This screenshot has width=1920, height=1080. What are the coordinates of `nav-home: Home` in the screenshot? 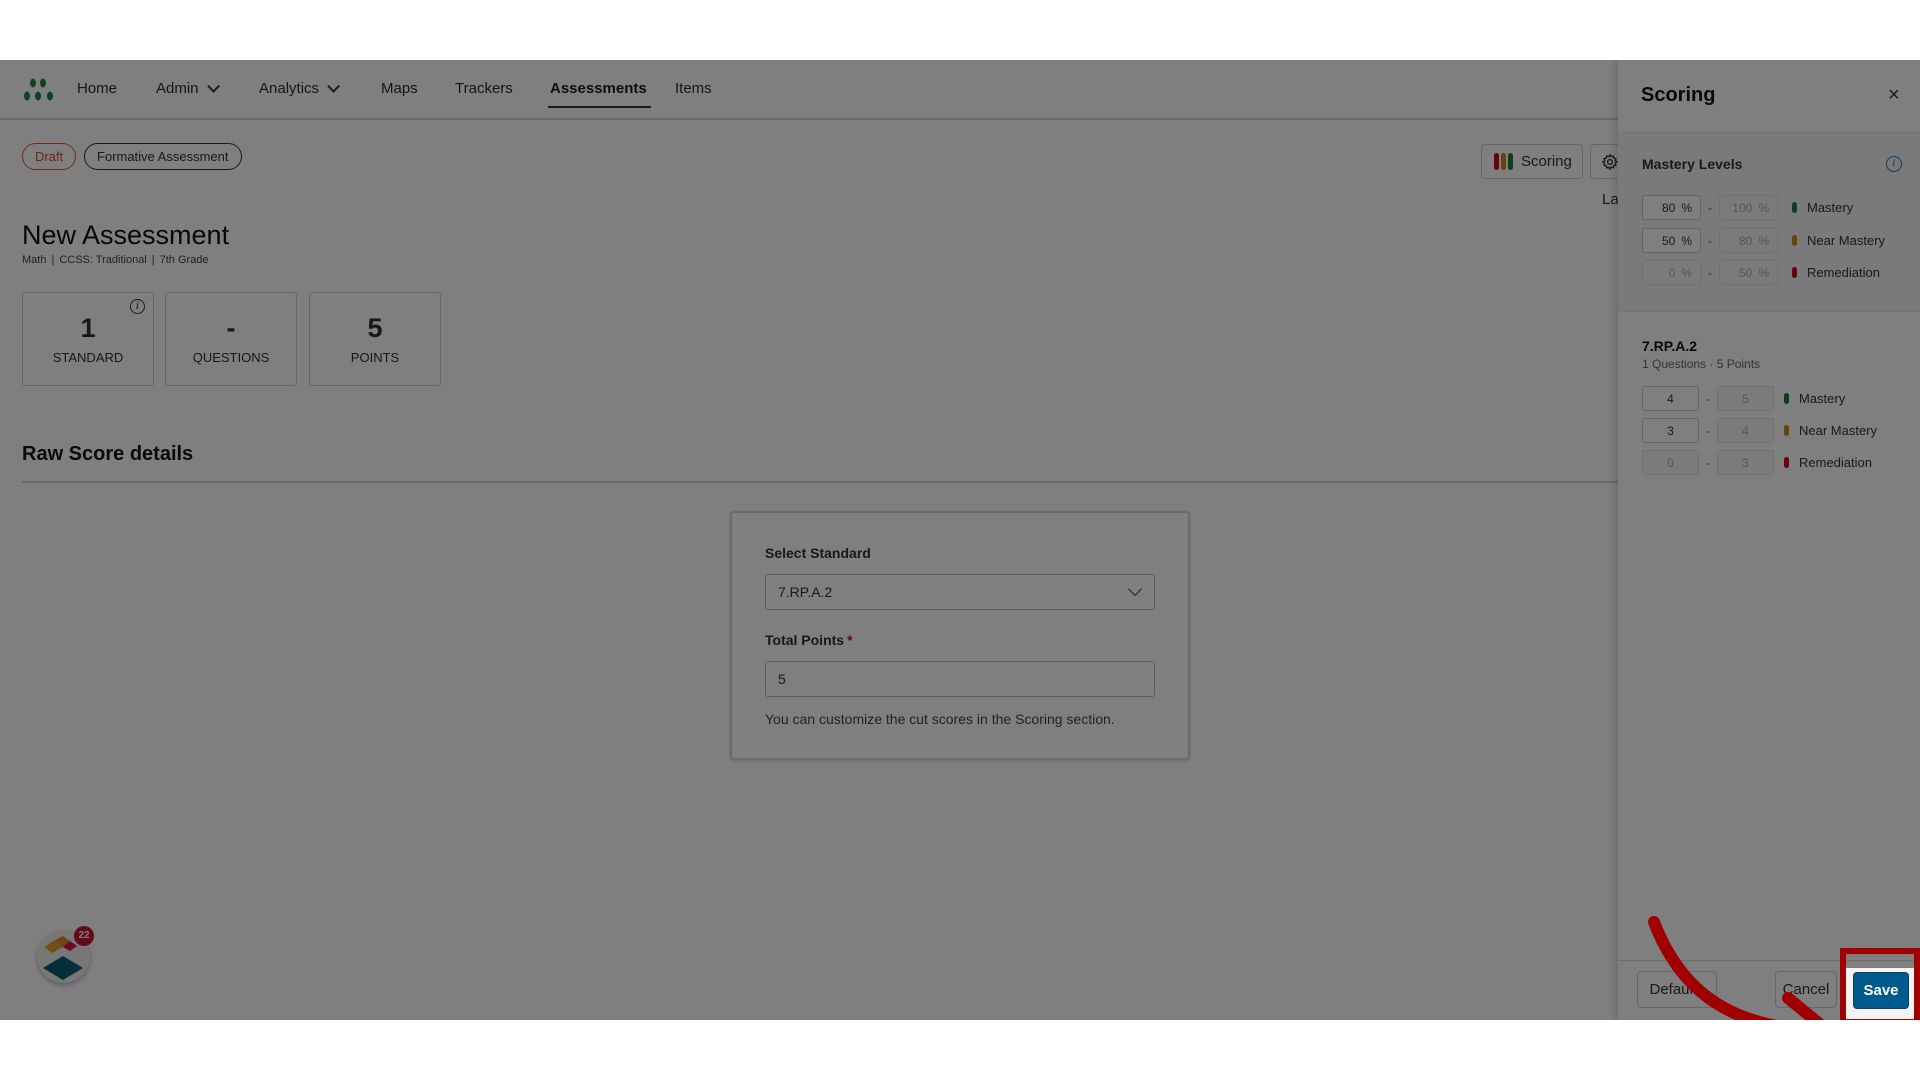 It's located at (97, 88).